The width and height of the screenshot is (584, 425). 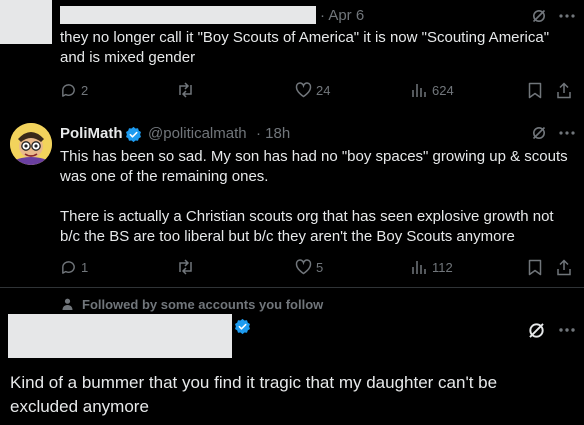 I want to click on tweet-2-line-2: was one of the remaining ones., so click(x=164, y=176).